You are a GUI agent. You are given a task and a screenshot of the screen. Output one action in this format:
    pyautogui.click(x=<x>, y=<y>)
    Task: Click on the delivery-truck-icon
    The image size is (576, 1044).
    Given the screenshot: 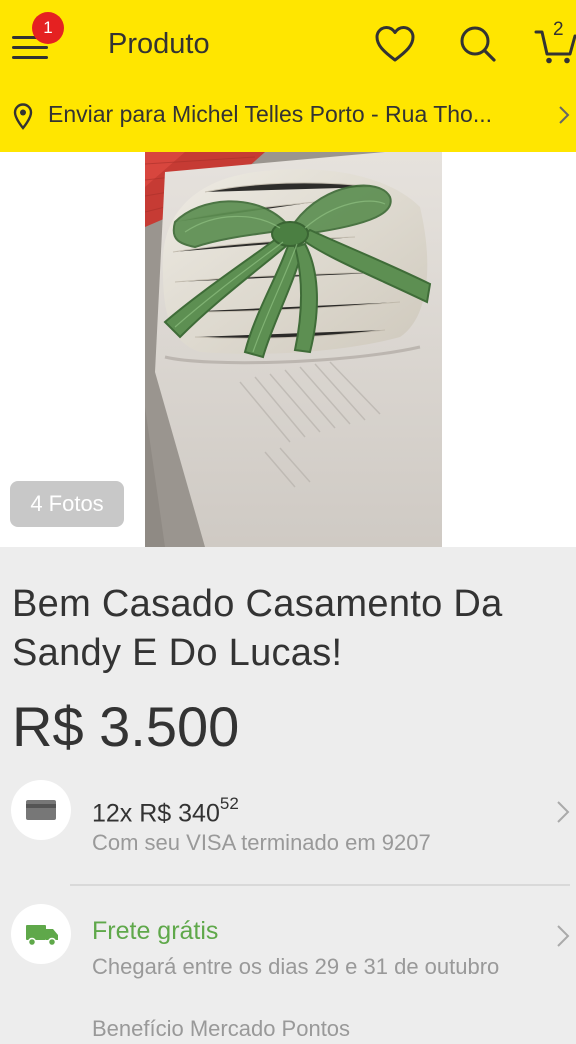 What is the action you would take?
    pyautogui.click(x=42, y=936)
    